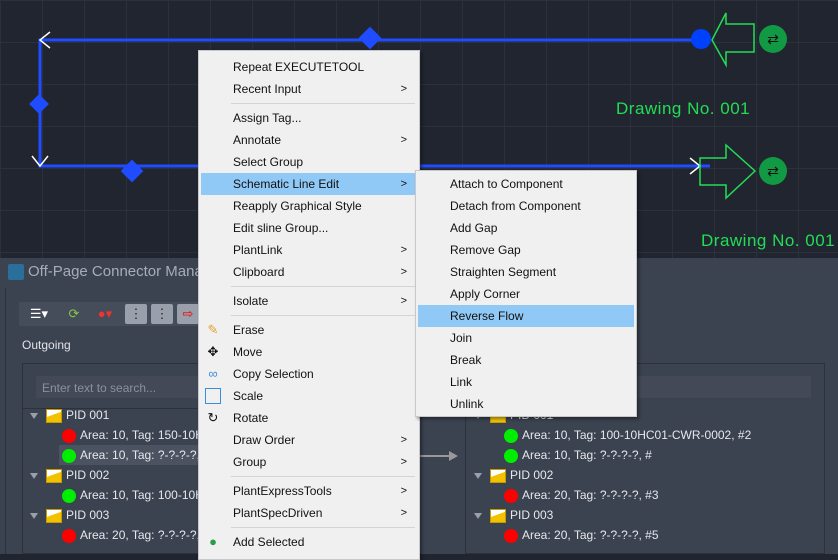 The height and width of the screenshot is (560, 838). Describe the element at coordinates (701, 39) in the screenshot. I see `grip-endpoint` at that location.